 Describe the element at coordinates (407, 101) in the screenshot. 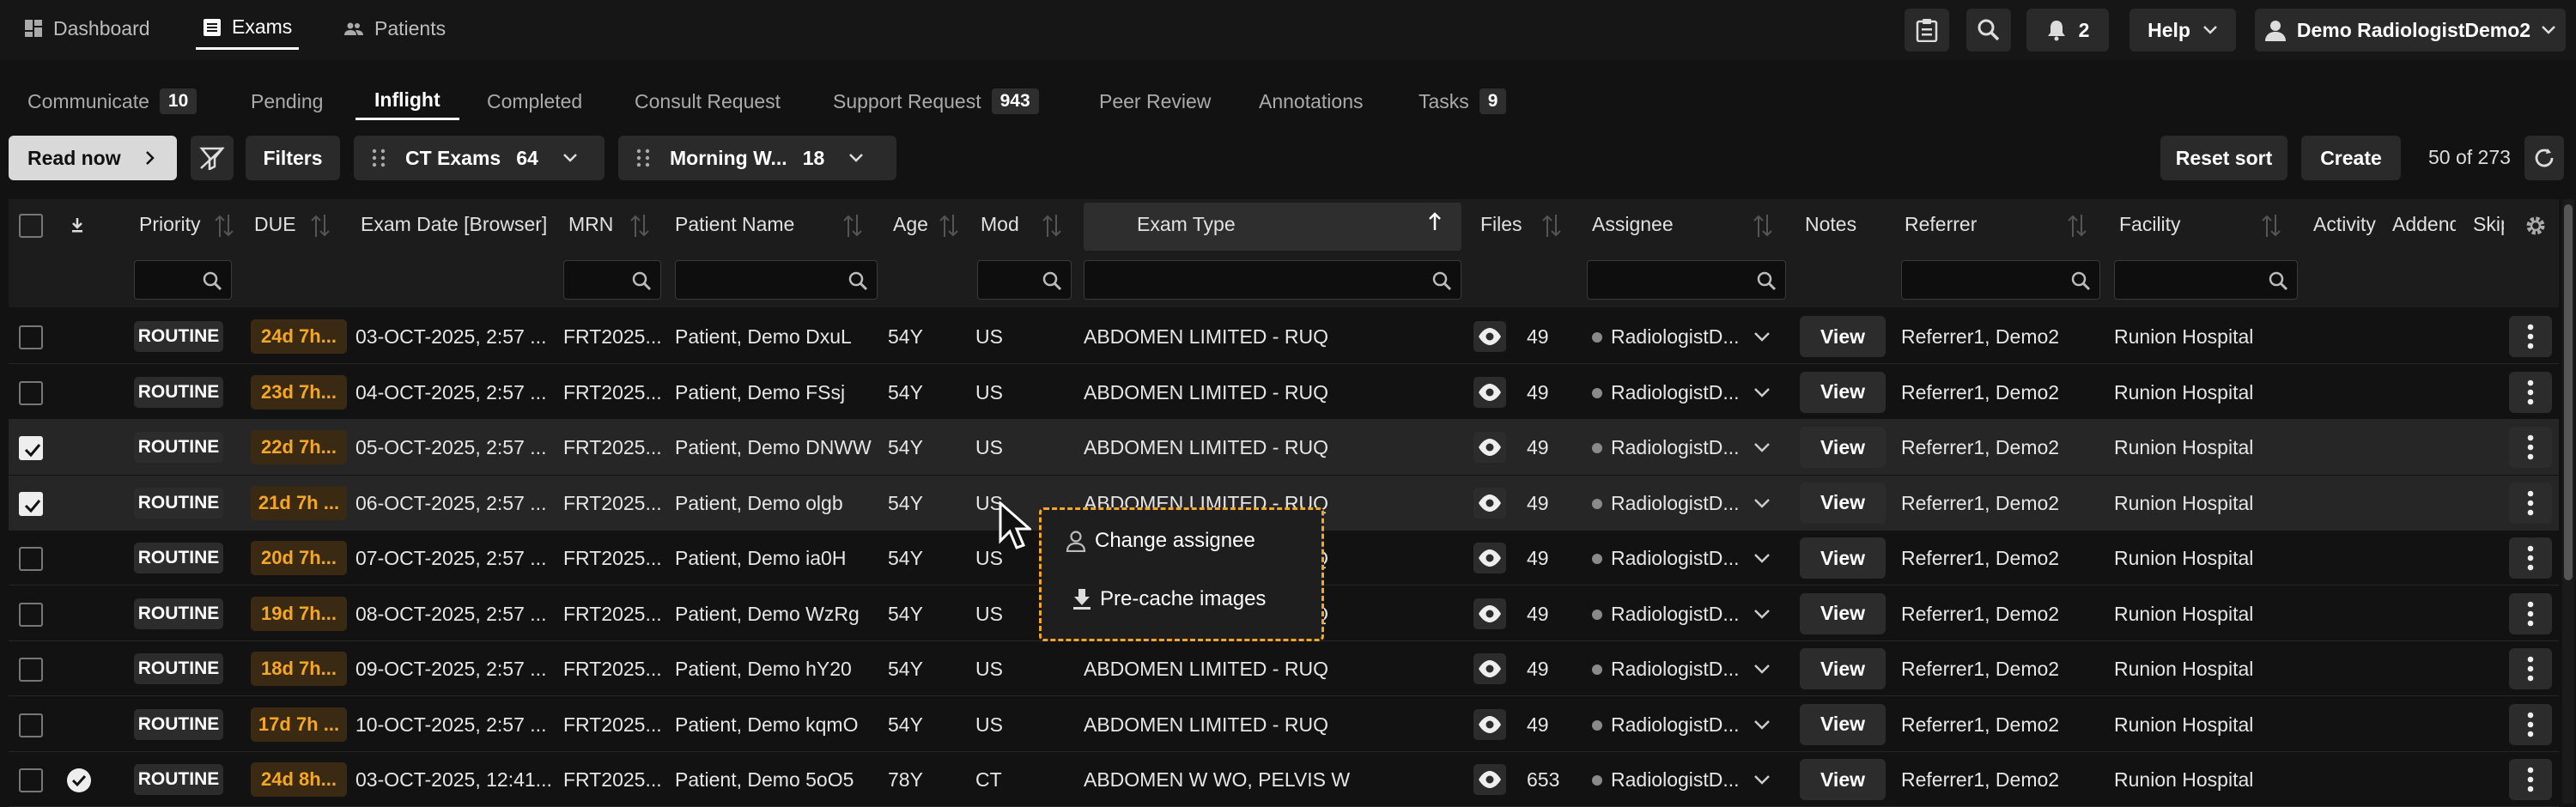

I see `tab-inflight: Inflight` at that location.